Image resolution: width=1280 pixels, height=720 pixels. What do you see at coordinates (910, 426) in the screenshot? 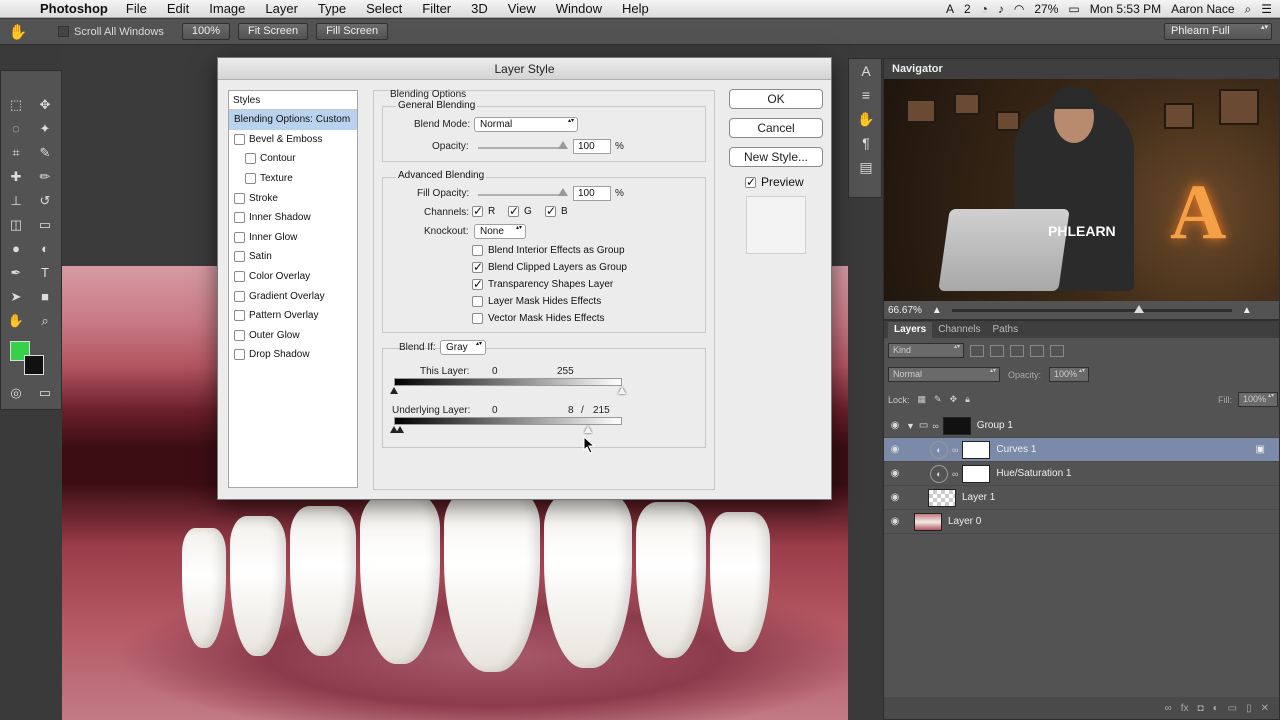
I see `disclosure-triangle-icon: ▼` at bounding box center [910, 426].